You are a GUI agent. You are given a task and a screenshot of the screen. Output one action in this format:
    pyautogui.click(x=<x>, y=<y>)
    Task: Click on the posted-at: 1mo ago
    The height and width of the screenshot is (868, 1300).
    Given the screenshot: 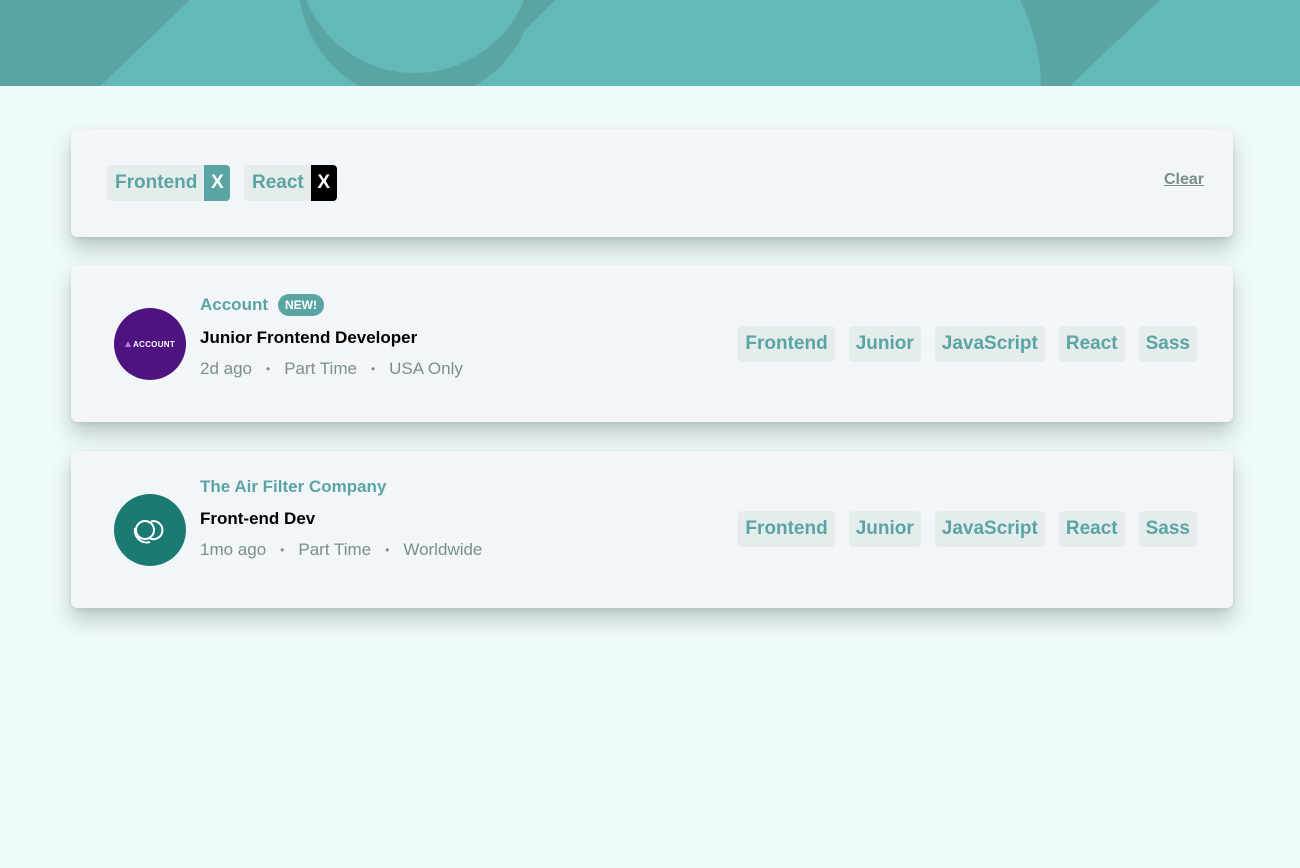 What is the action you would take?
    pyautogui.click(x=233, y=549)
    